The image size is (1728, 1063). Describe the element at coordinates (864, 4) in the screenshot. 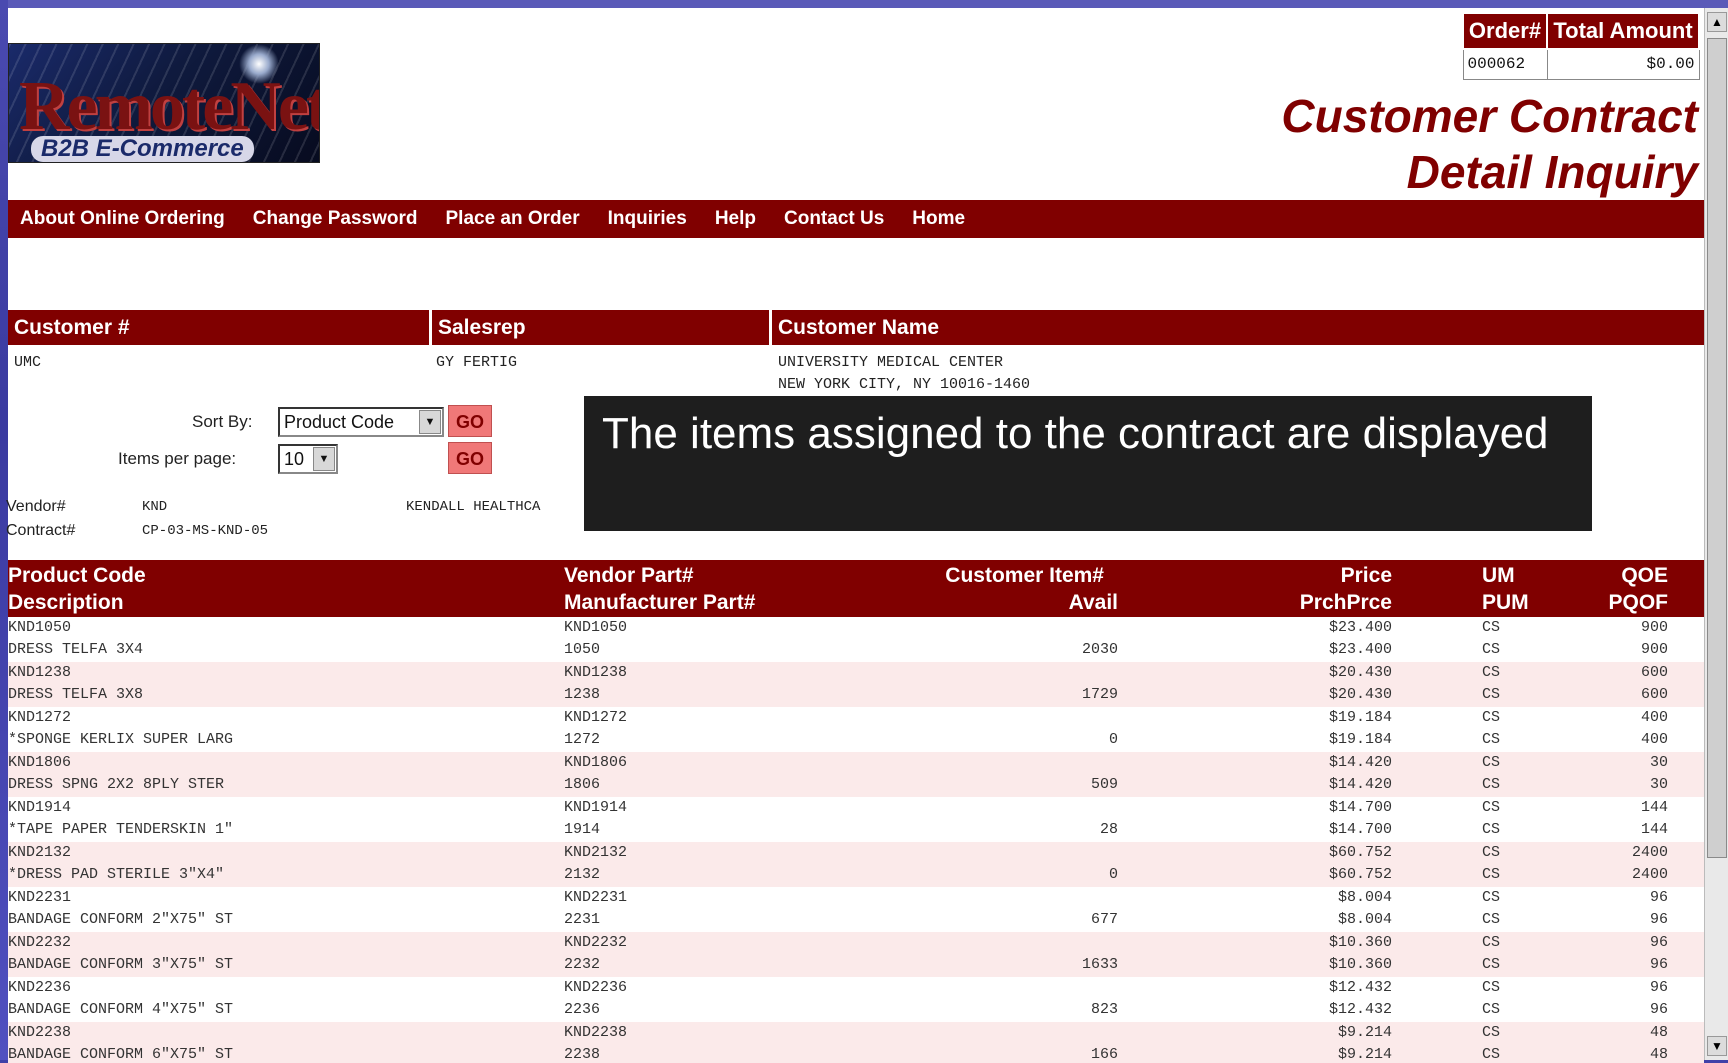

I see `window-frame-top` at that location.